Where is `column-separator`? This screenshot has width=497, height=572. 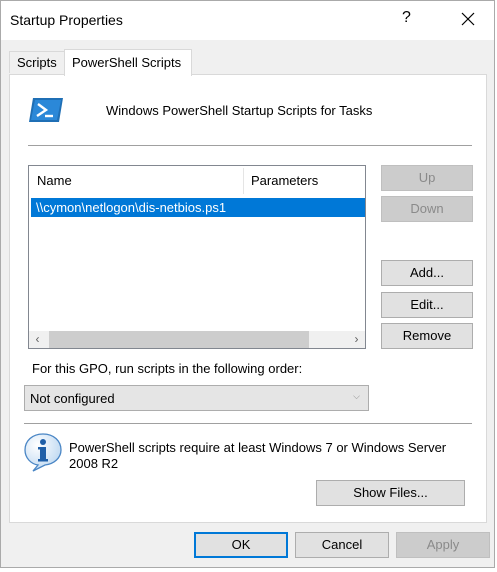
column-separator is located at coordinates (243, 181).